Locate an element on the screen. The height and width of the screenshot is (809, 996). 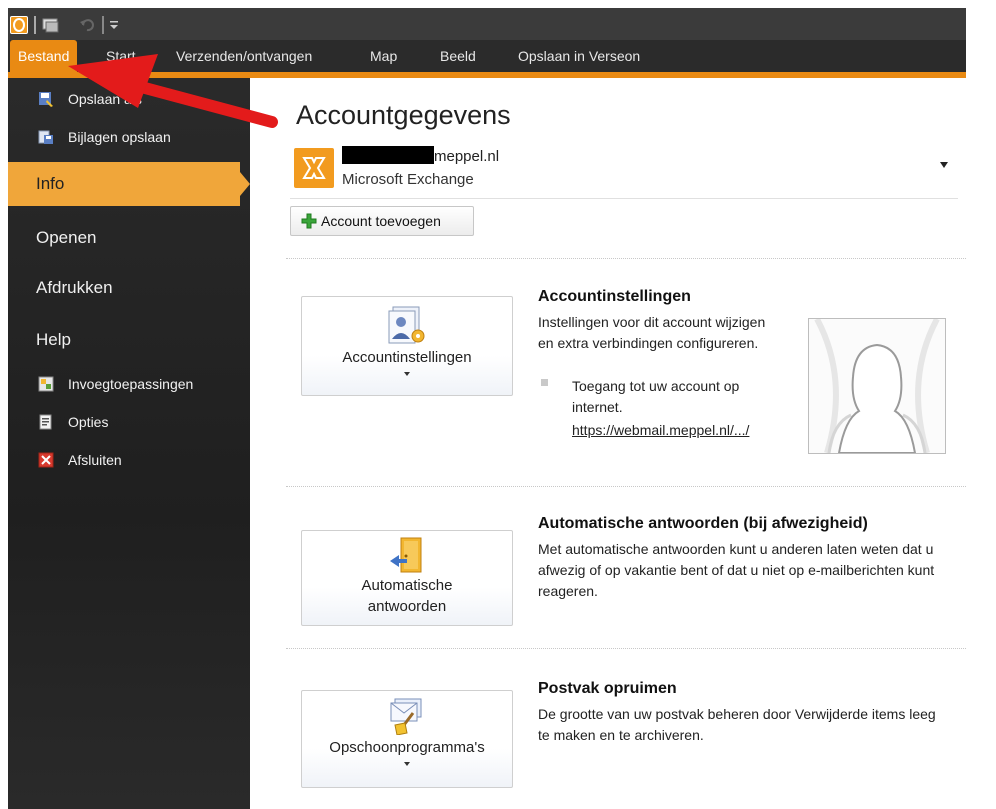
addins-icon is located at coordinates (46, 384).